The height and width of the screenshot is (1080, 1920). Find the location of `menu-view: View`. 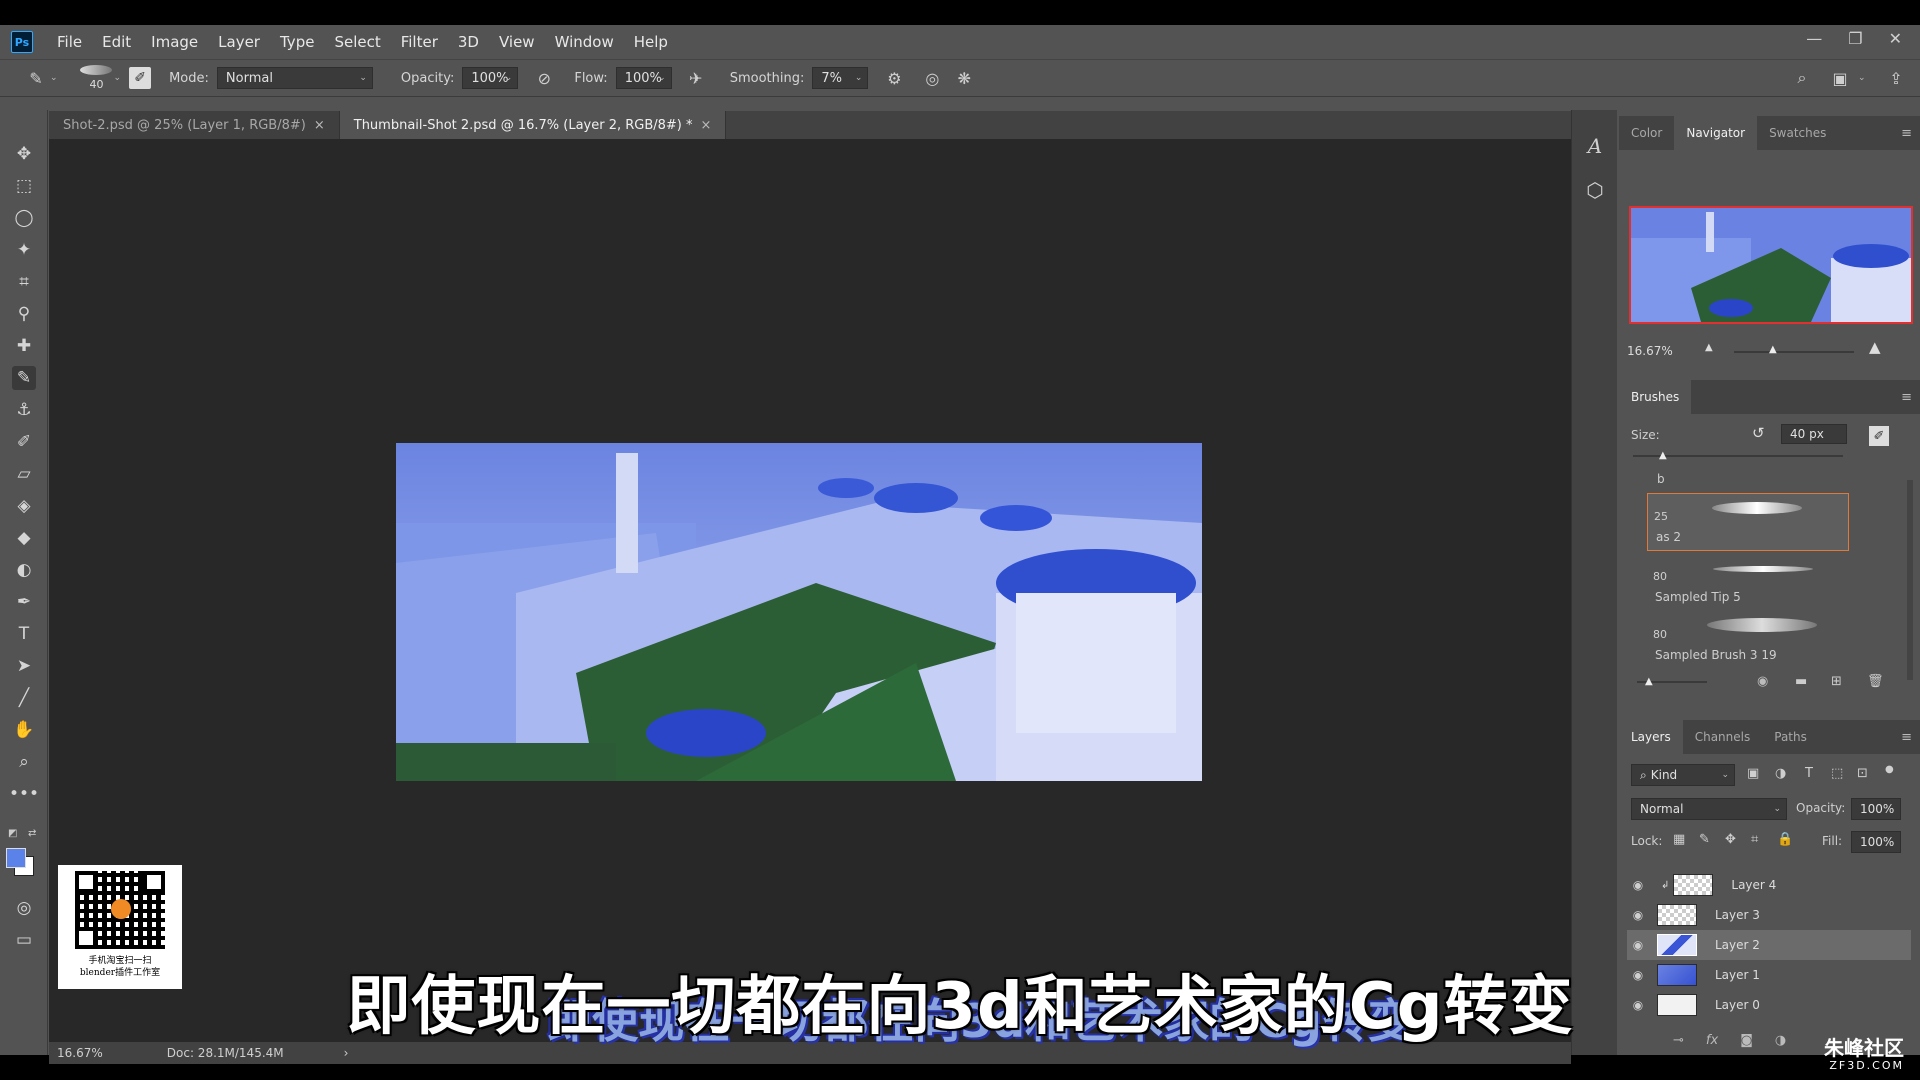

menu-view: View is located at coordinates (517, 42).